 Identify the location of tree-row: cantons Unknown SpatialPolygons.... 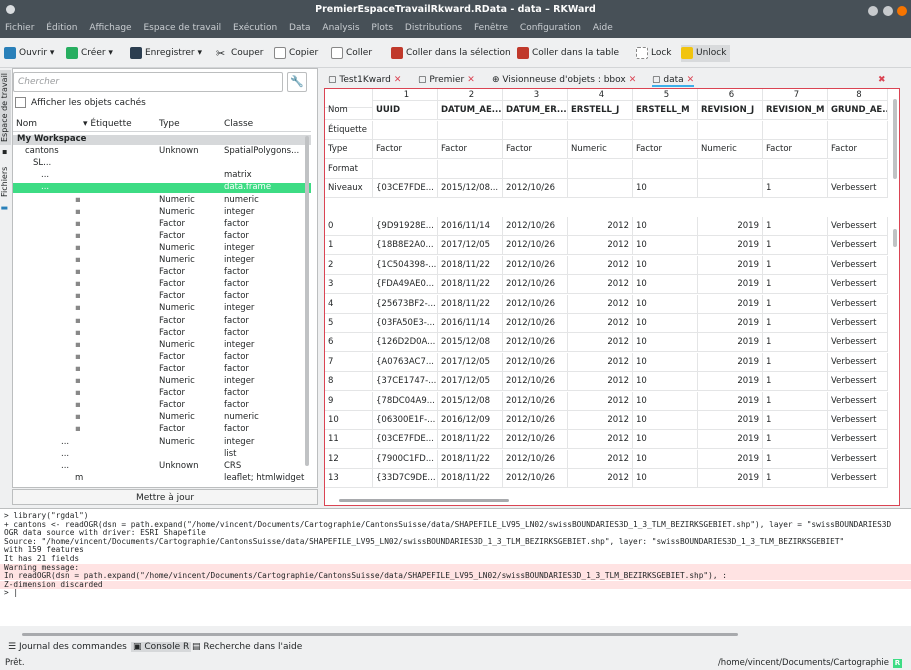
(162, 152).